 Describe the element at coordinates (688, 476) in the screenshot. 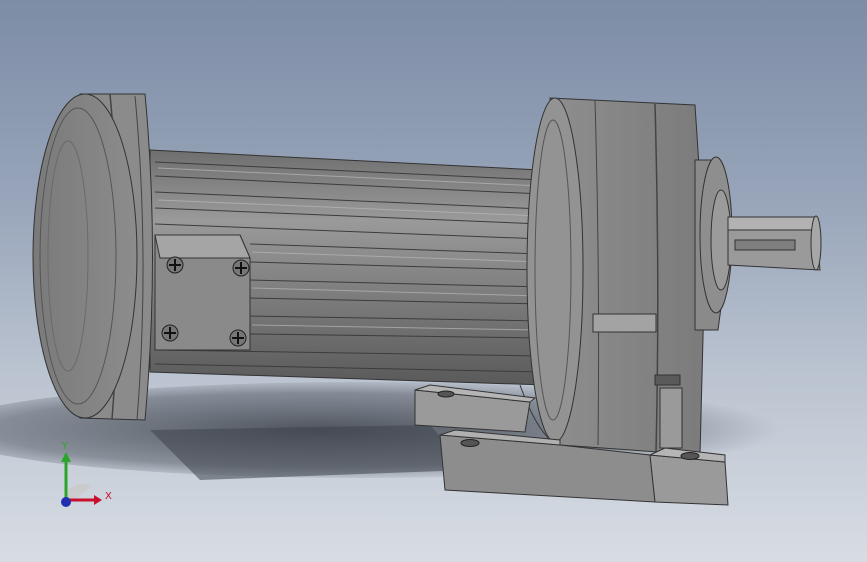

I see `mounting-foot-right` at that location.